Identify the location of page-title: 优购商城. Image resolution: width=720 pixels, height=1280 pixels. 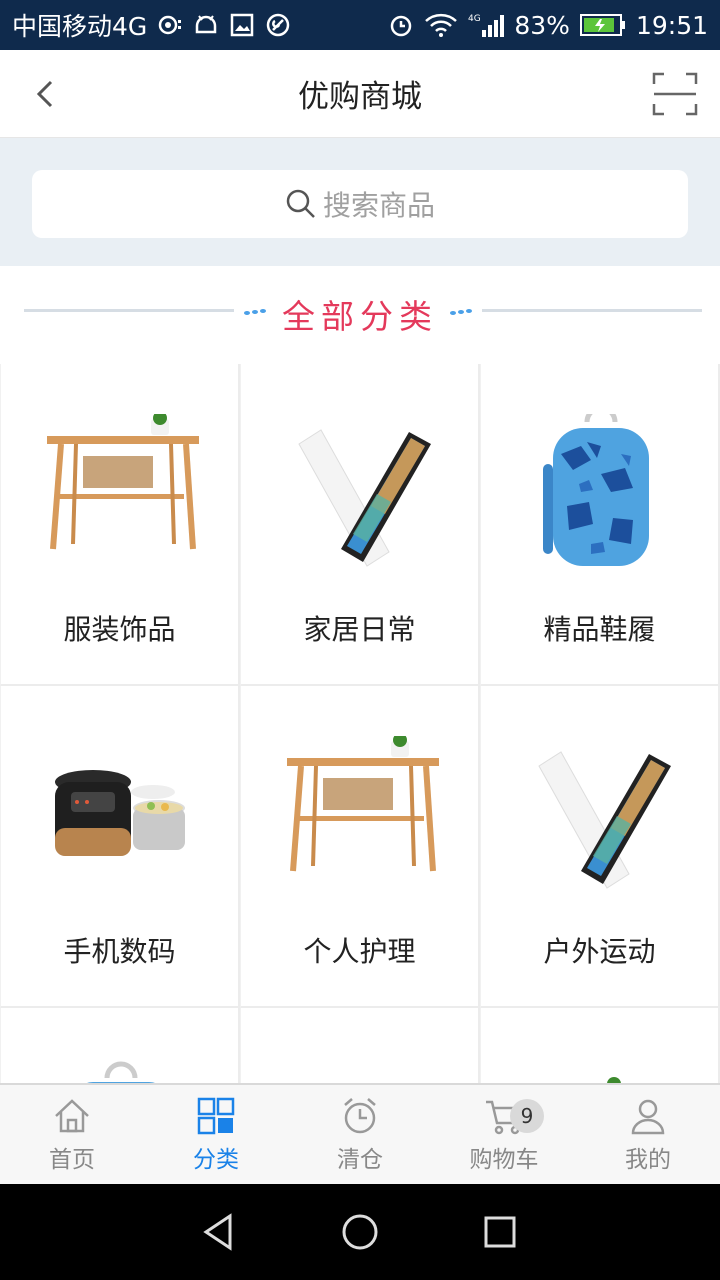
(360, 97).